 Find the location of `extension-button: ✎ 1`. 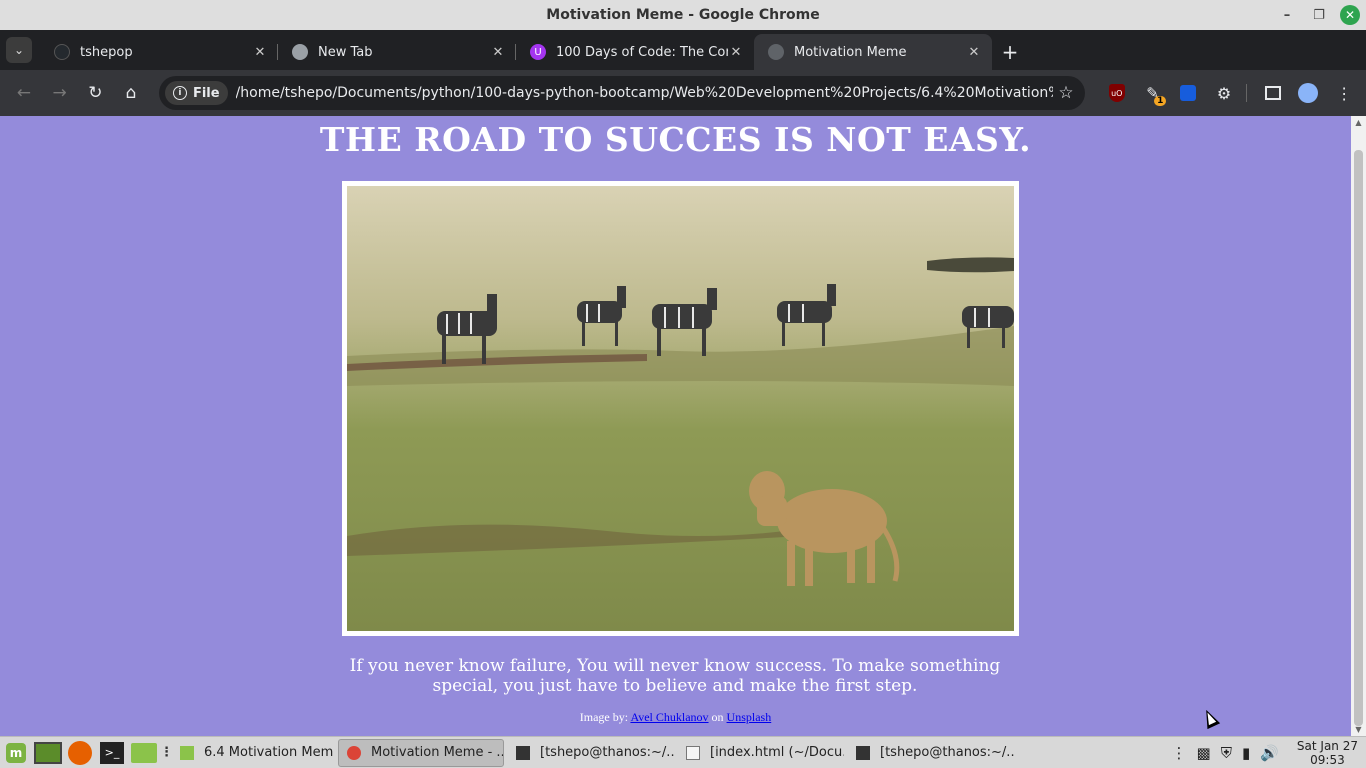

extension-button: ✎ 1 is located at coordinates (1153, 93).